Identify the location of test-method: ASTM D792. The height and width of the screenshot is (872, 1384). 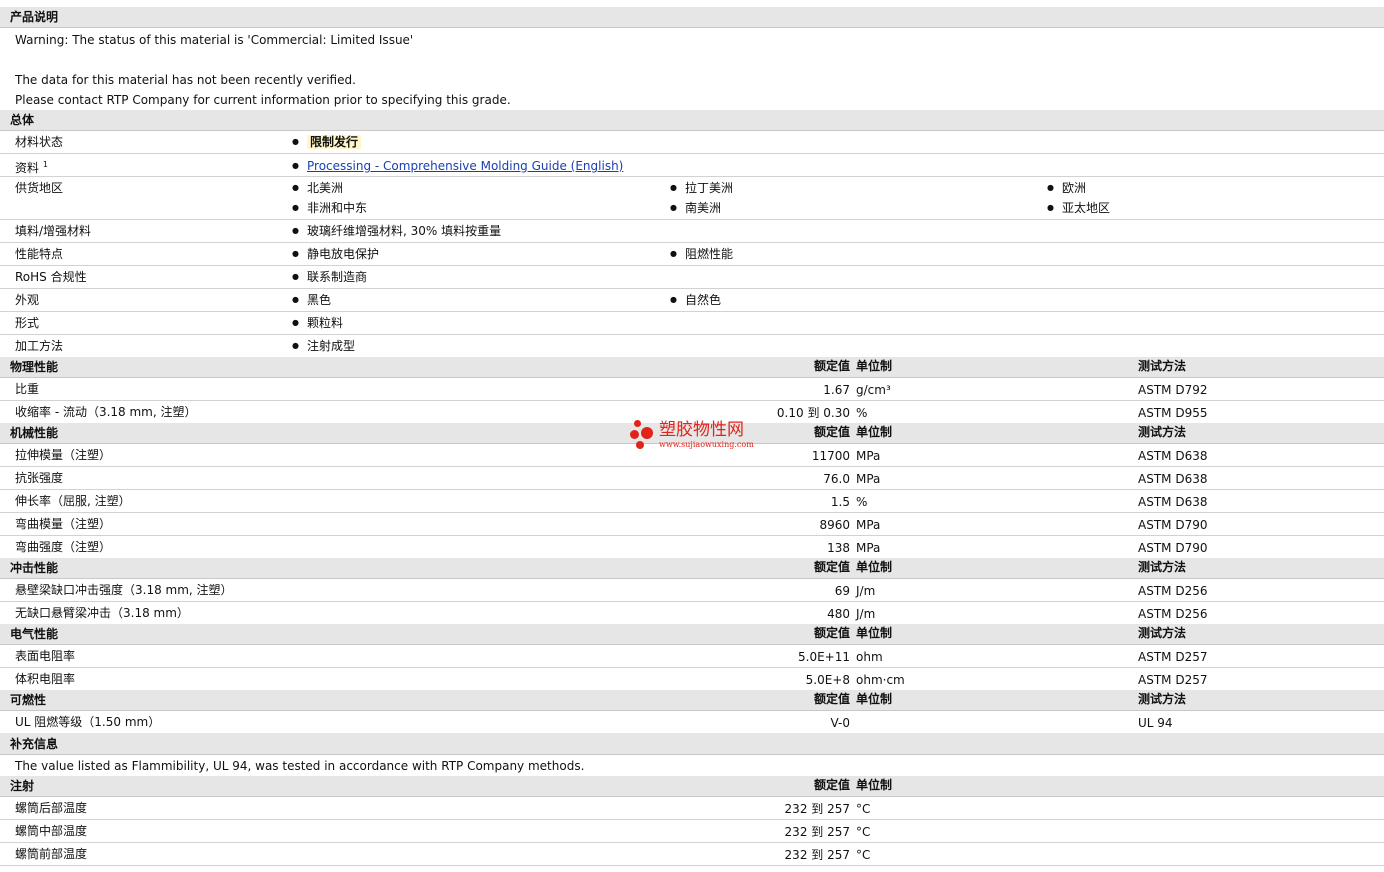
(1173, 390).